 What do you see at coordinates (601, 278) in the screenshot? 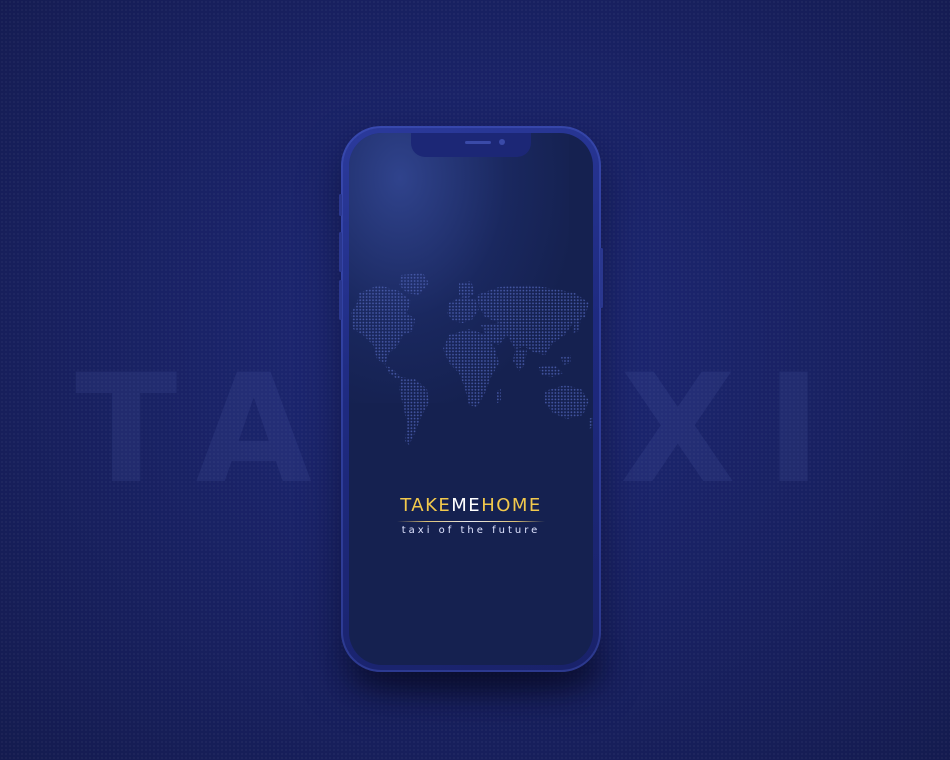
I see `power-button` at bounding box center [601, 278].